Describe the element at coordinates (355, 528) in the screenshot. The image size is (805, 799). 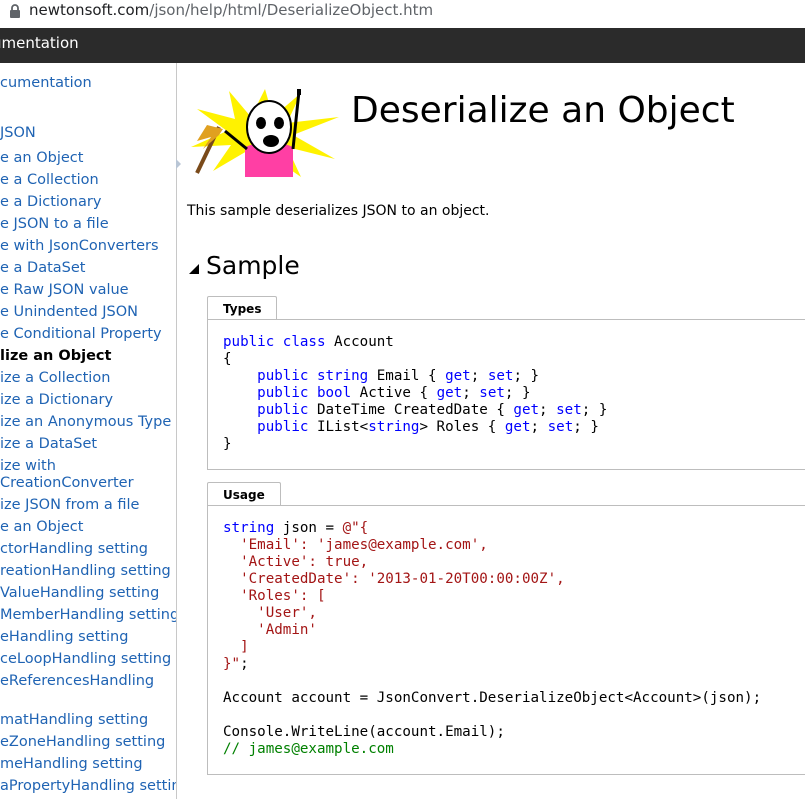
I see `code-token: @"{` at that location.